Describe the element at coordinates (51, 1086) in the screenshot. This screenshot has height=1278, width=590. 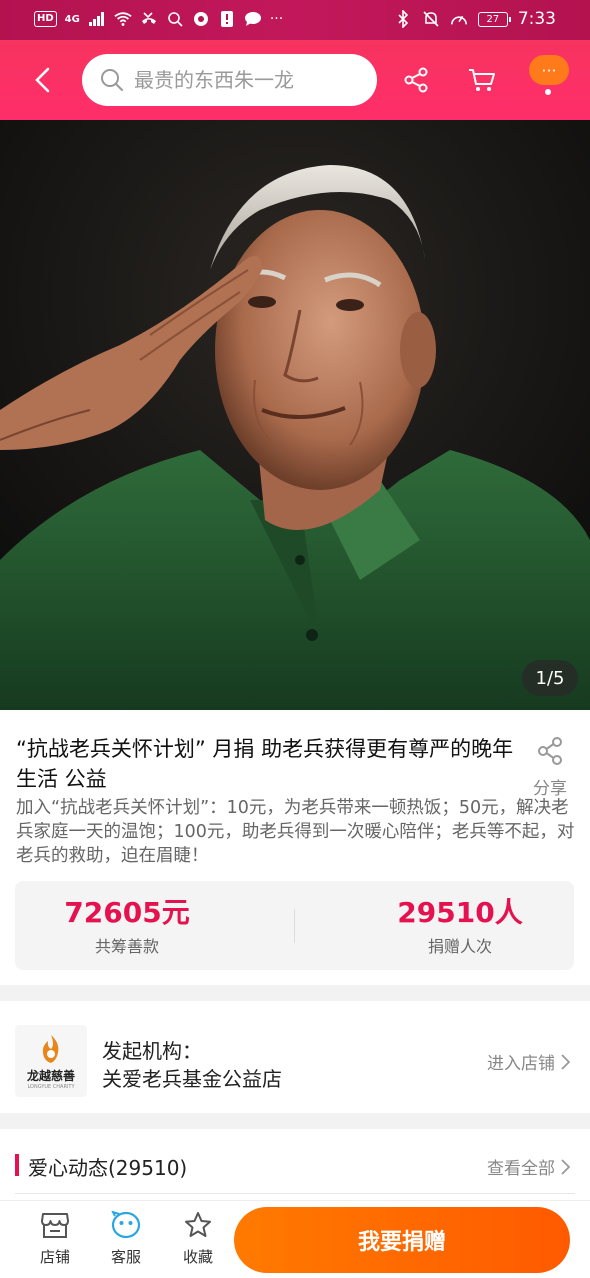
I see `logo-sub-text: LONGYUE CHARITY` at that location.